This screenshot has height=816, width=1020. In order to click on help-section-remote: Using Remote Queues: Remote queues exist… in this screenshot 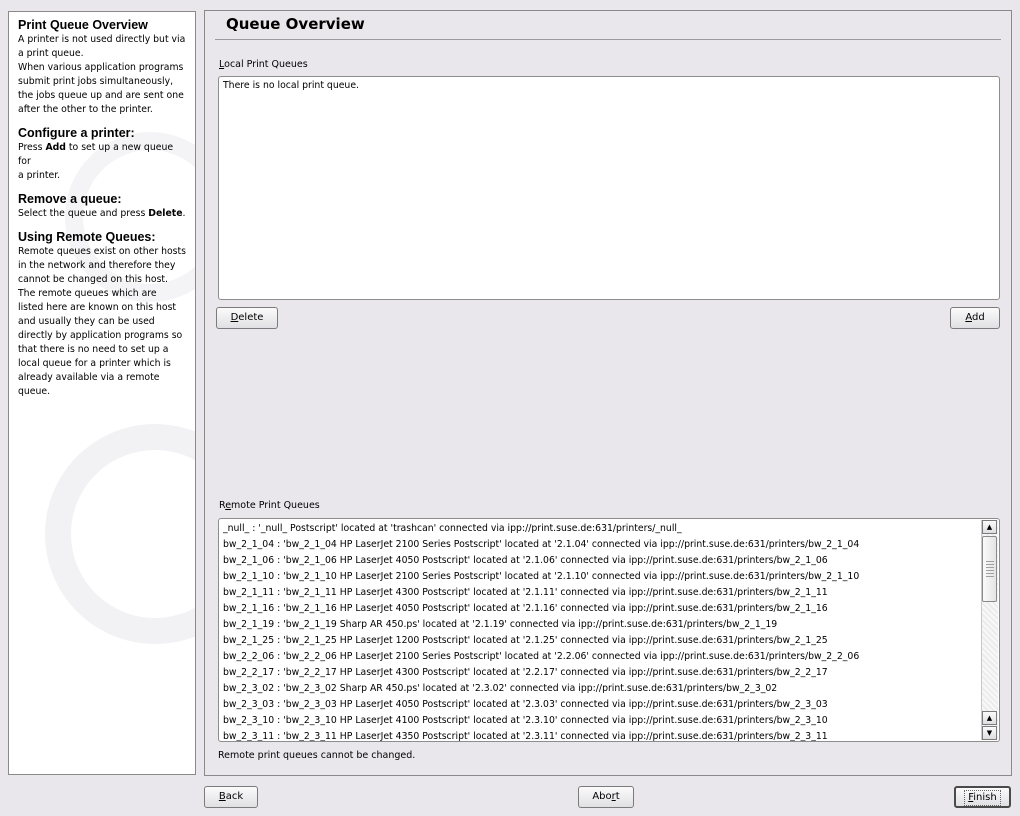, I will do `click(102, 314)`.